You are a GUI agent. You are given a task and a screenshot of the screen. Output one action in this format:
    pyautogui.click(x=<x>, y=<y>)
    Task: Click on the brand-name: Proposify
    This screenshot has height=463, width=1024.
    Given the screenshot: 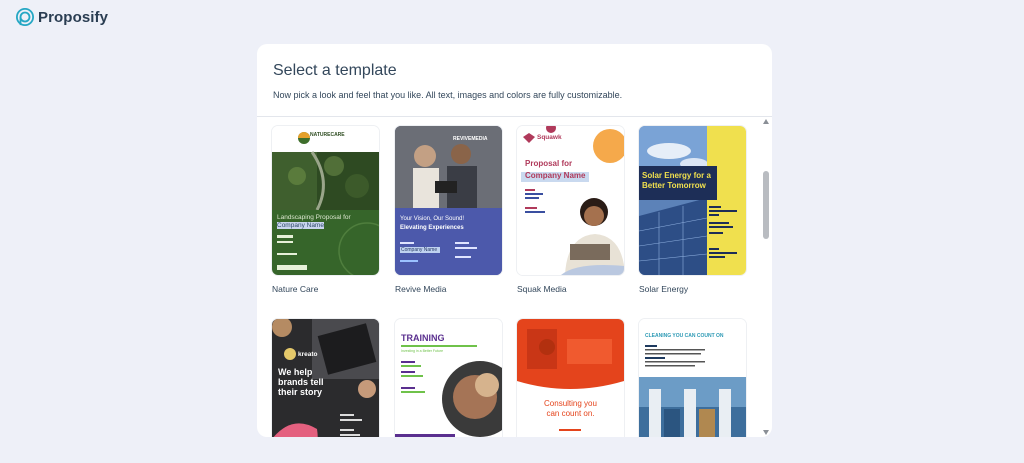 What is the action you would take?
    pyautogui.click(x=73, y=17)
    